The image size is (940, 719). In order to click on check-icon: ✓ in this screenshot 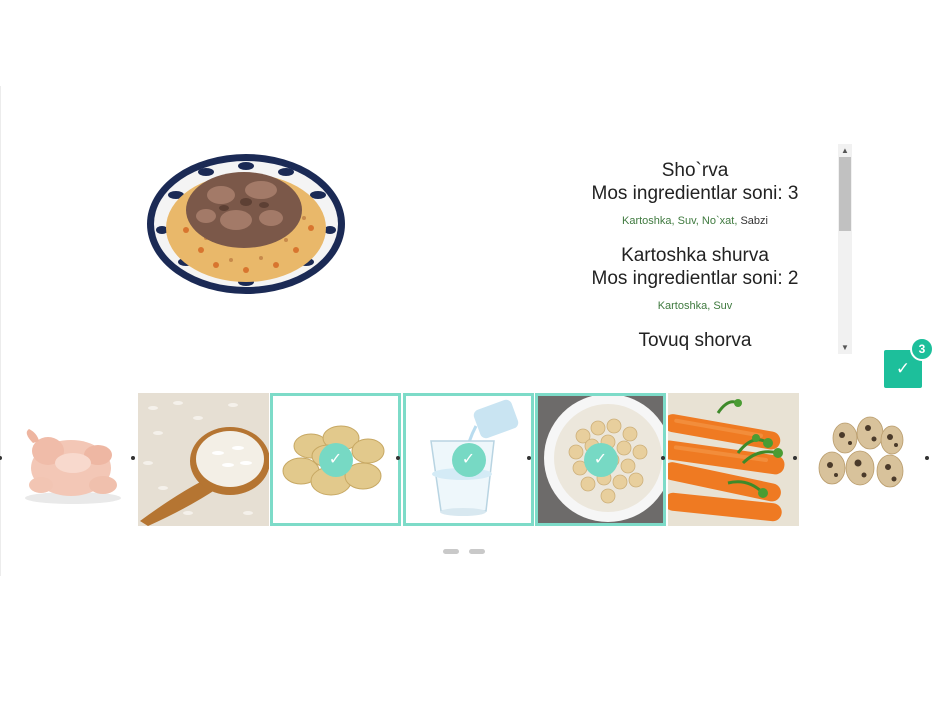, I will do `click(903, 368)`.